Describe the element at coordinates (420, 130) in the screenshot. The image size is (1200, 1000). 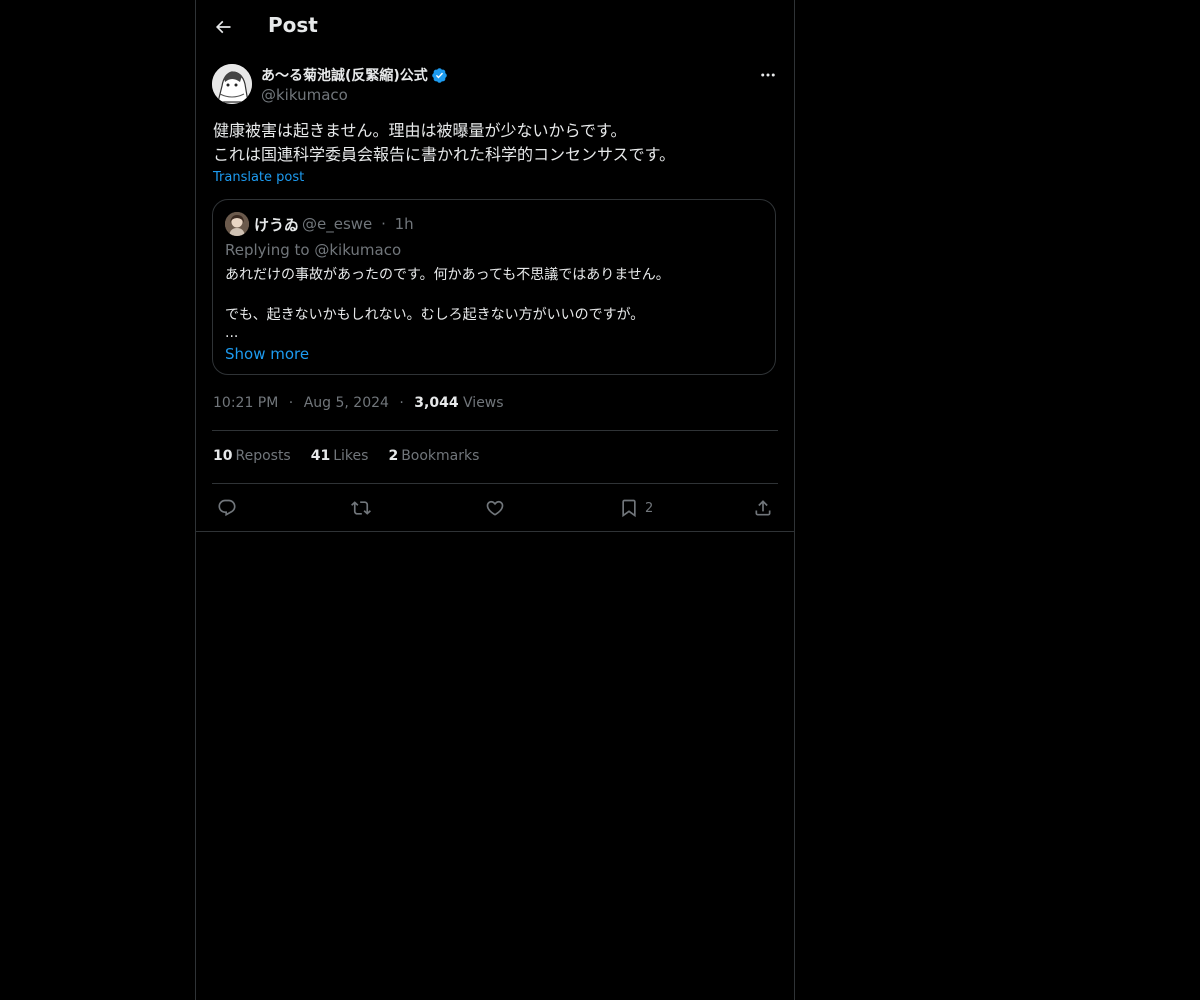
I see `post-text-line: 健康被害は起きません。理由は被曝量が少ないからです。` at that location.